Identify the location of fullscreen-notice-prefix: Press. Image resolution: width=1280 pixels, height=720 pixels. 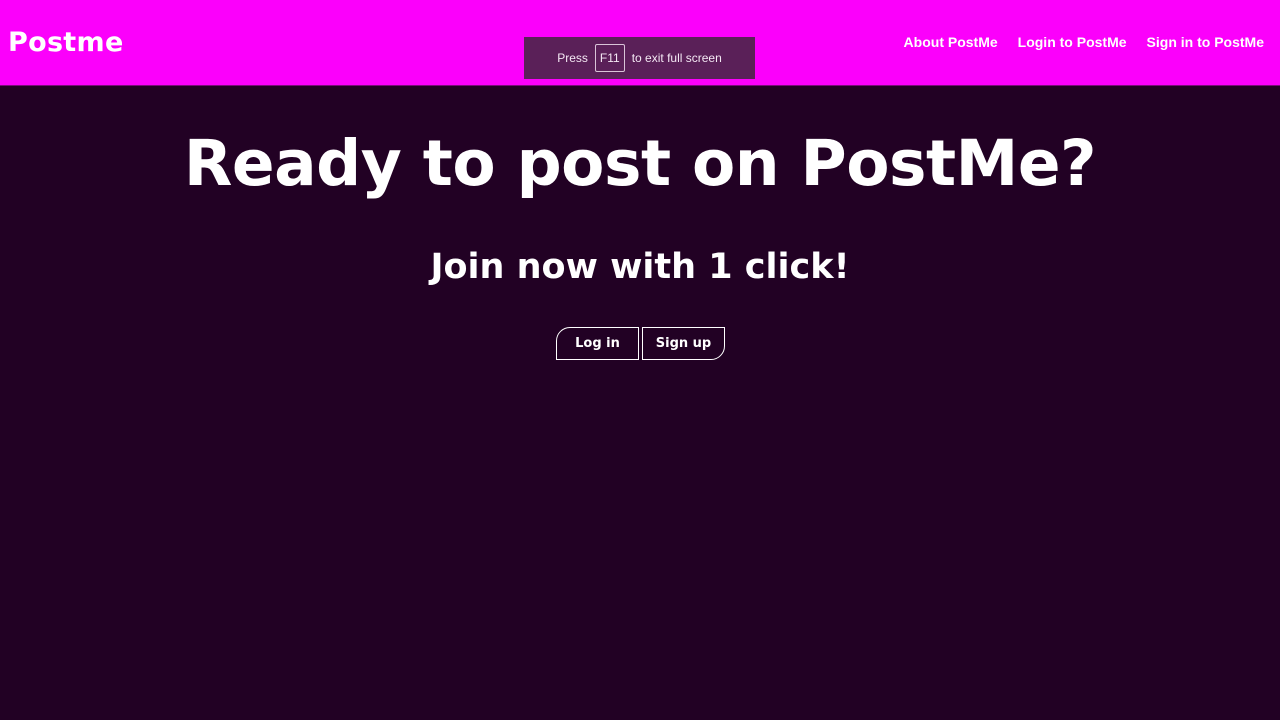
(572, 58).